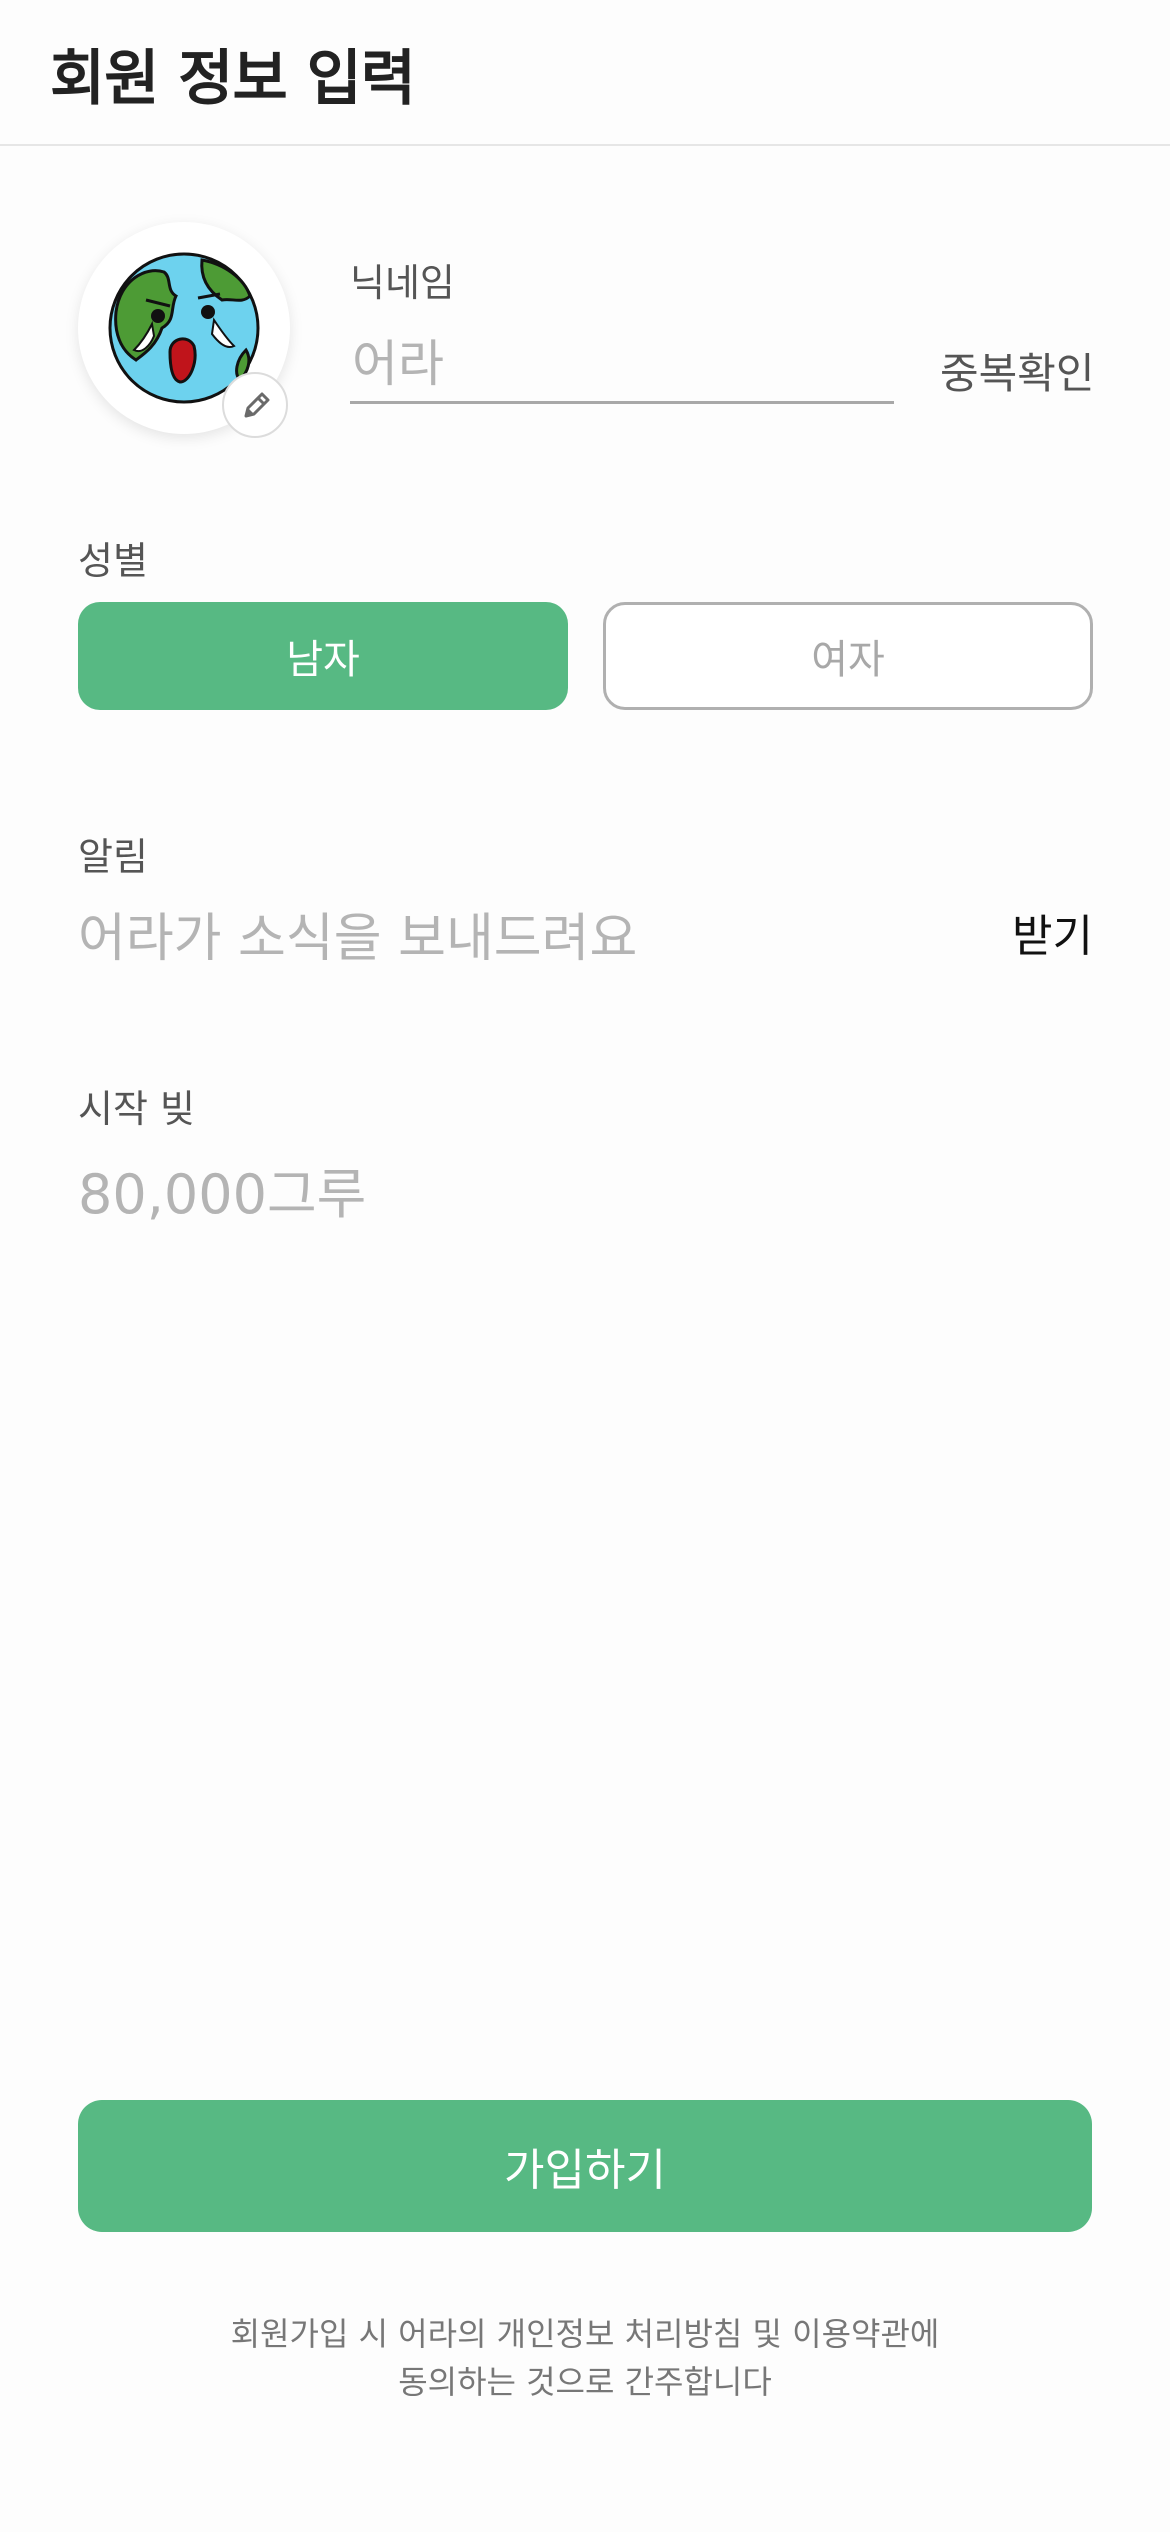 The height and width of the screenshot is (2532, 1170). I want to click on header: 회원 정보 입력, so click(585, 73).